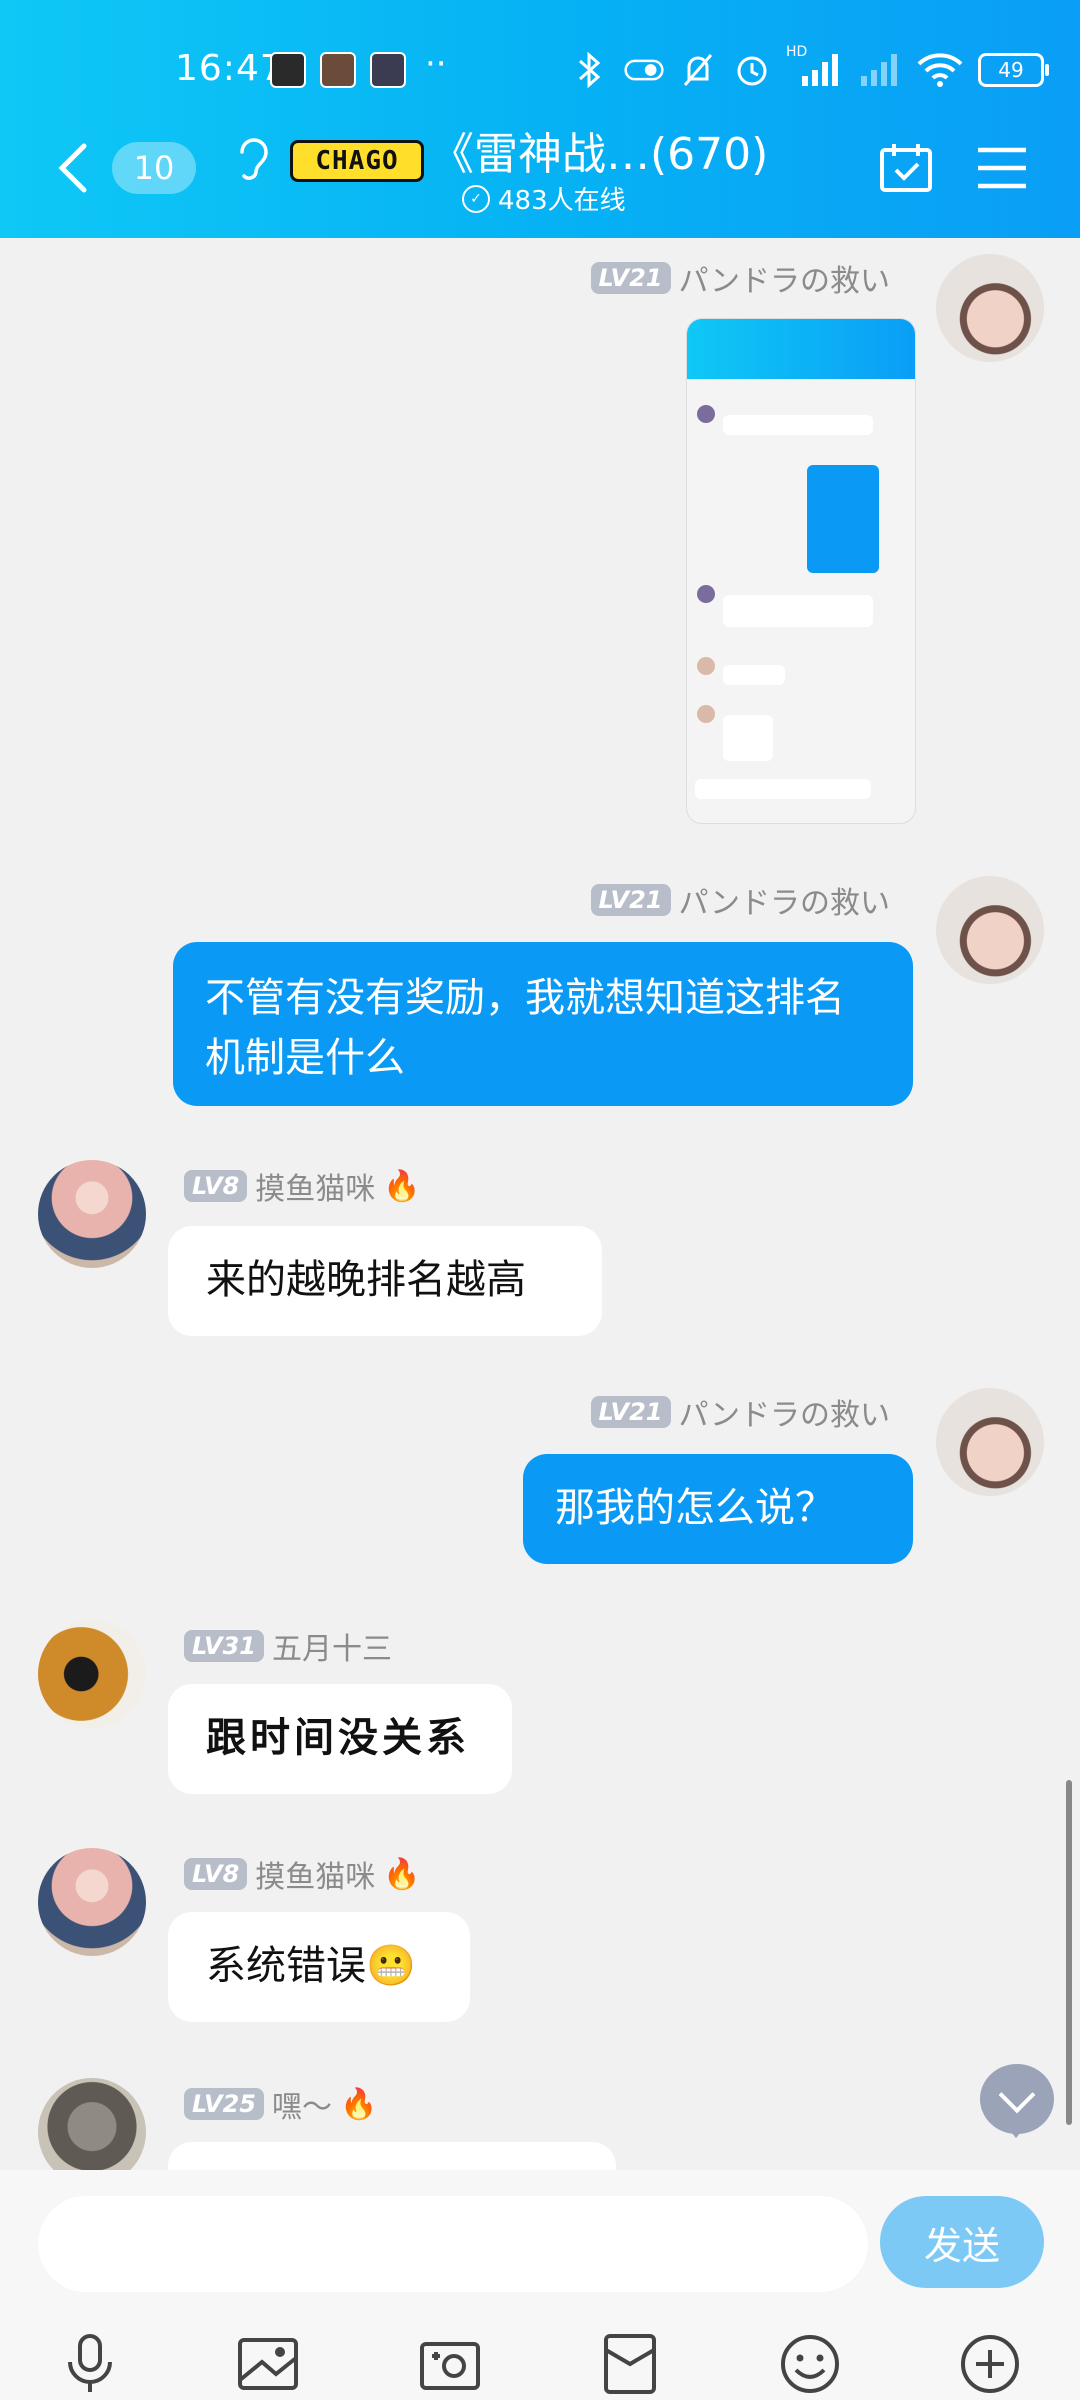 The width and height of the screenshot is (1080, 2400). What do you see at coordinates (879, 70) in the screenshot?
I see `signal-weak-icon` at bounding box center [879, 70].